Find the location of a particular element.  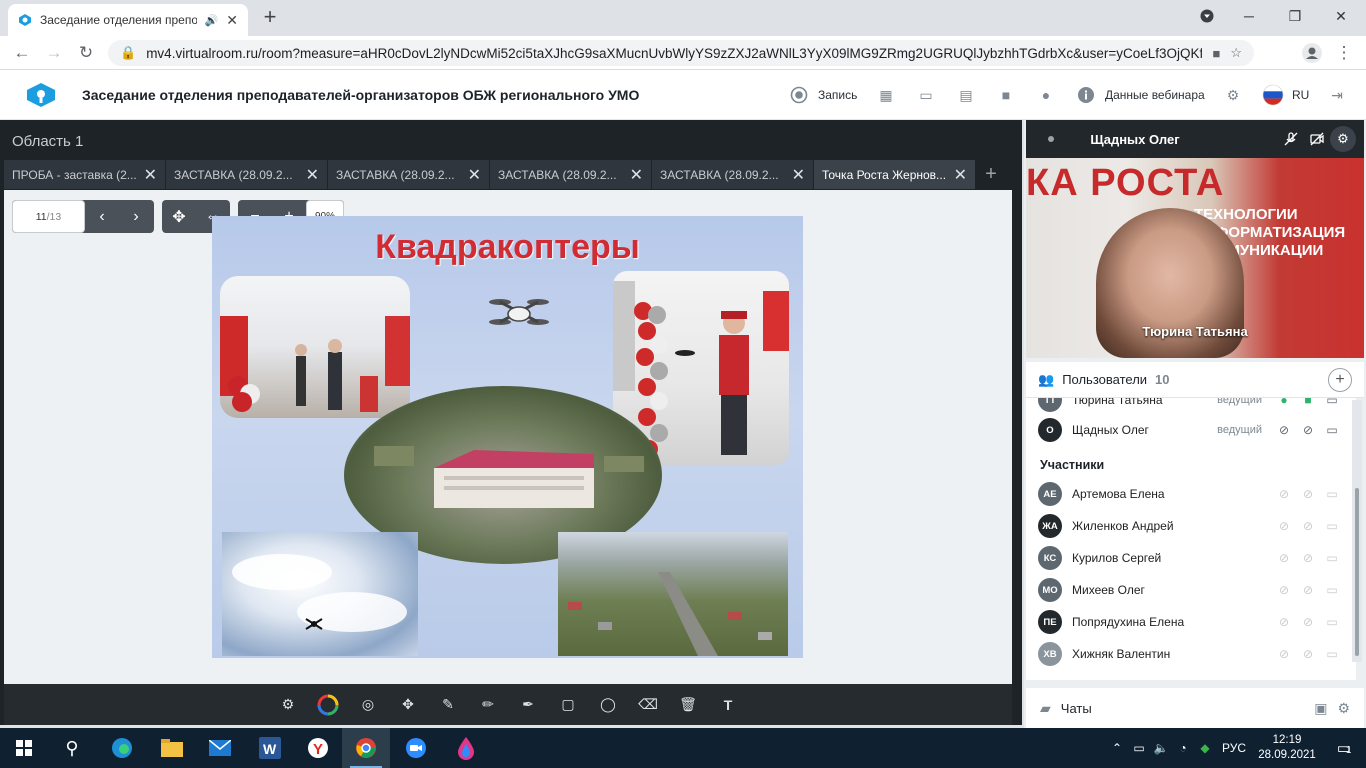

wifi-icon: ◔ is located at coordinates (1183, 748).